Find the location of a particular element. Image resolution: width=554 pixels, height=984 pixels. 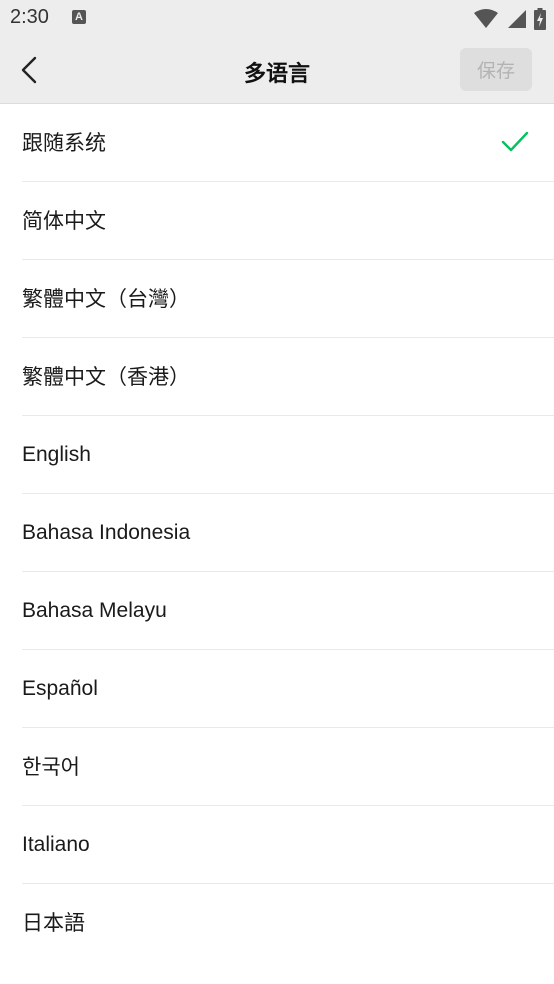

language-item-english: English is located at coordinates (288, 455).